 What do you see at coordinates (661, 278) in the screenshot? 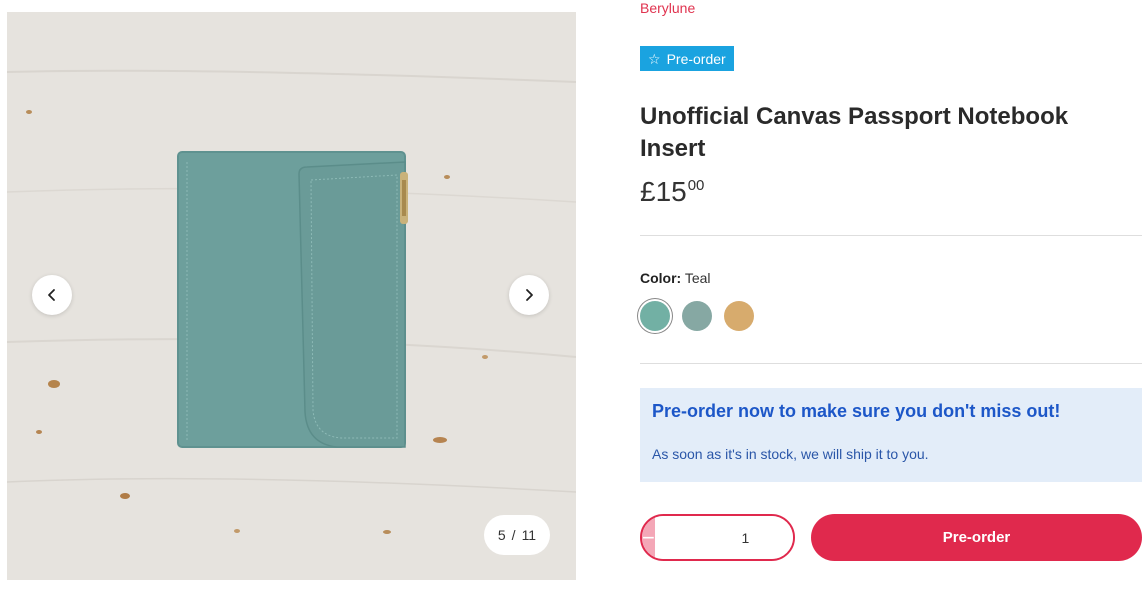
I see `color-label-key: Color:` at bounding box center [661, 278].